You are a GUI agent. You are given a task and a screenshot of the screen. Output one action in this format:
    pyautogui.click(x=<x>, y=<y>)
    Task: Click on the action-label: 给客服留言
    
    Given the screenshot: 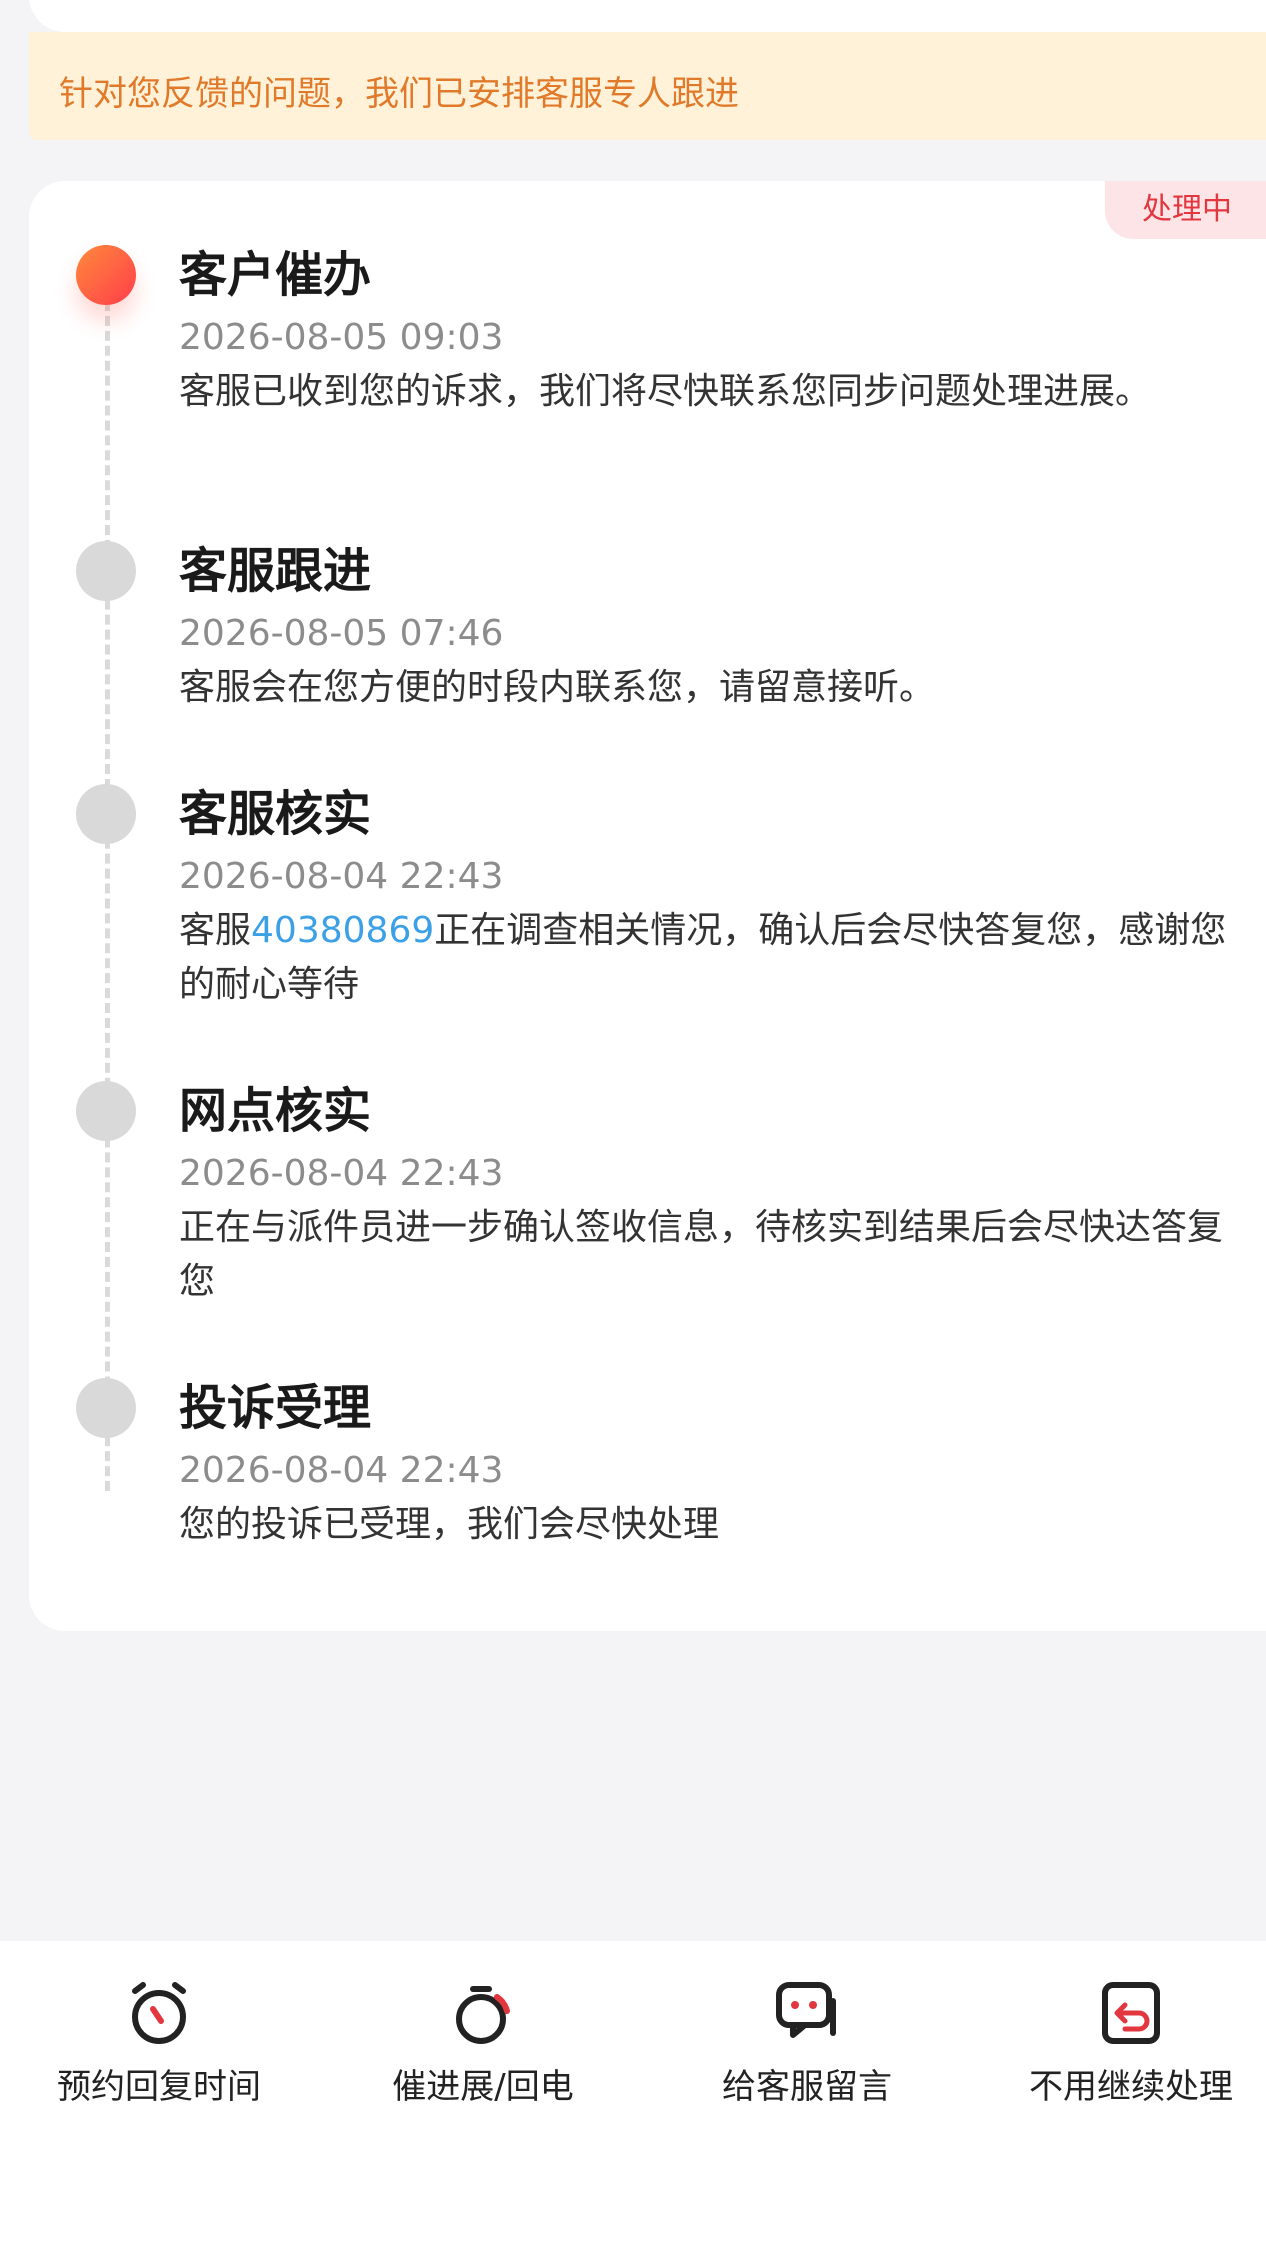 What is the action you would take?
    pyautogui.click(x=807, y=2087)
    